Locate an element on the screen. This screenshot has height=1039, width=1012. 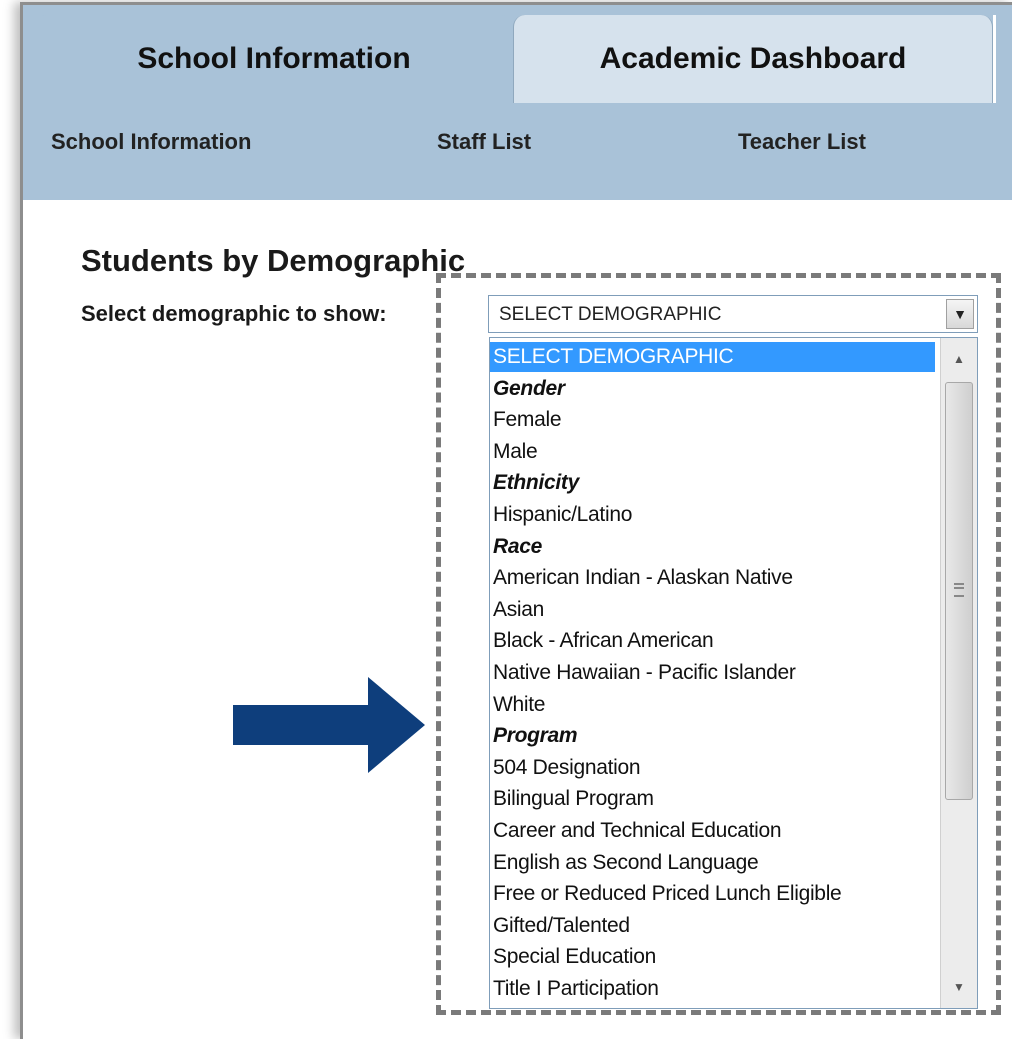
option-item: Black - African American is located at coordinates (712, 641).